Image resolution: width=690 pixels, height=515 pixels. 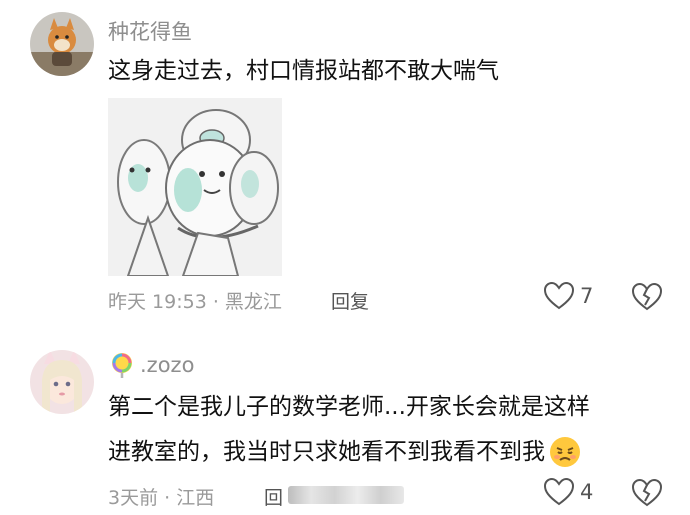 I want to click on sticker-image, so click(x=195, y=187).